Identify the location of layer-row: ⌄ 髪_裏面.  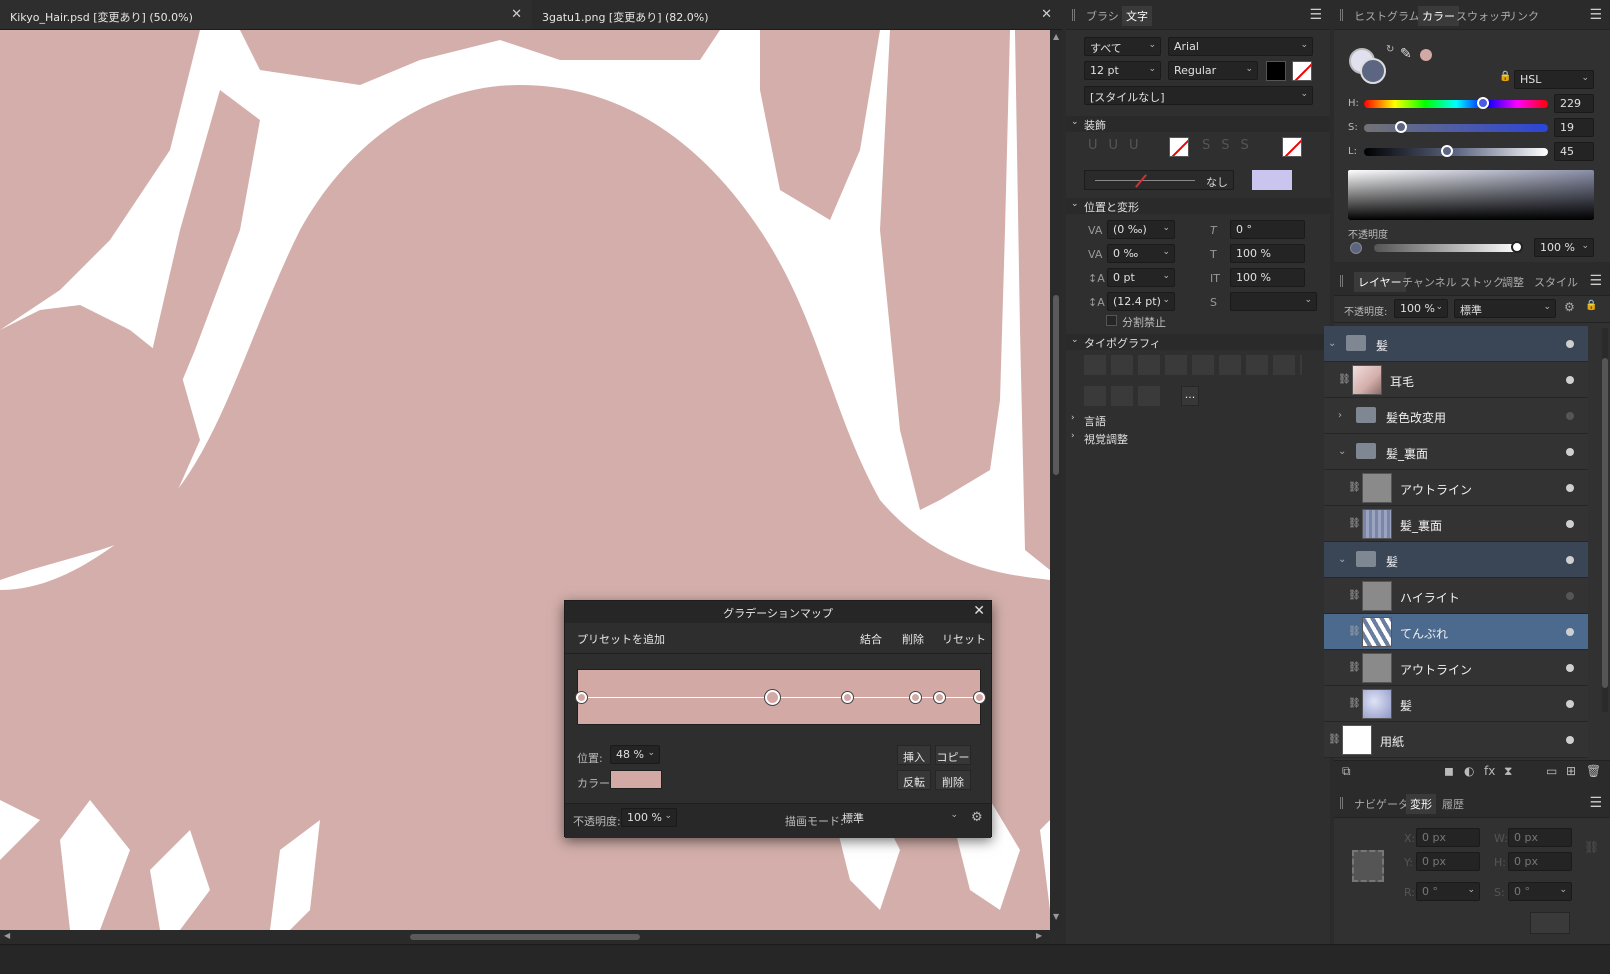
(1456, 452).